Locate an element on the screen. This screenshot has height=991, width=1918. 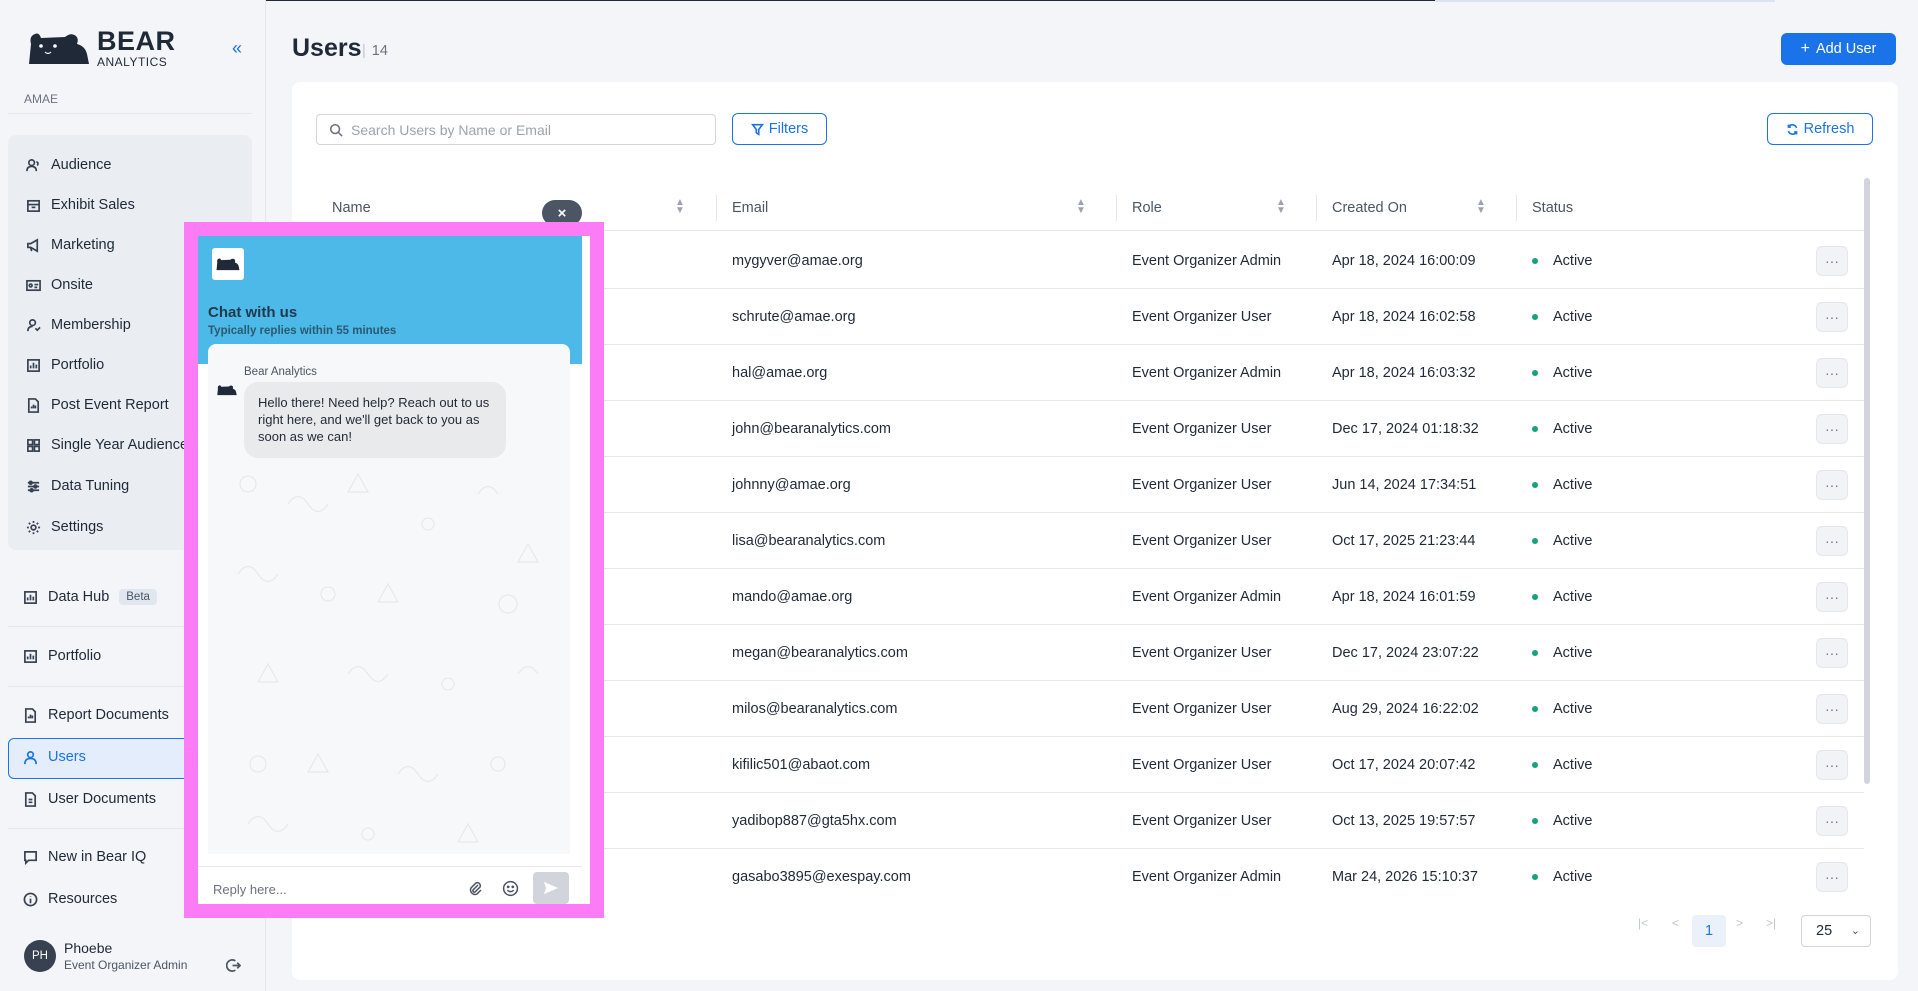
table-scrollbar is located at coordinates (1867, 481).